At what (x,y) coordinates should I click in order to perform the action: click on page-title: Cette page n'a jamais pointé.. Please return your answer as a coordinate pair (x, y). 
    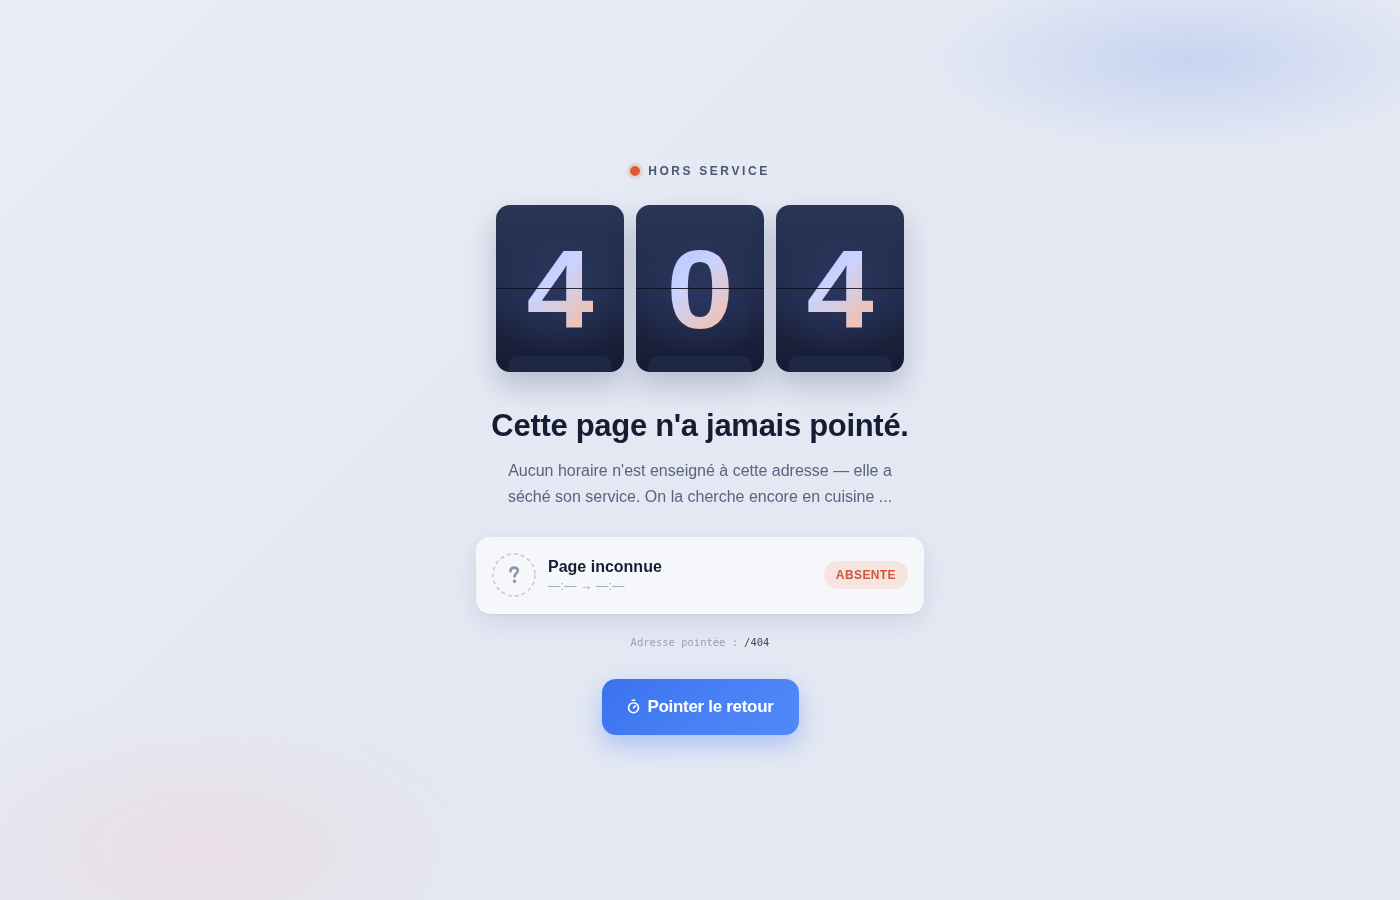
    Looking at the image, I should click on (700, 425).